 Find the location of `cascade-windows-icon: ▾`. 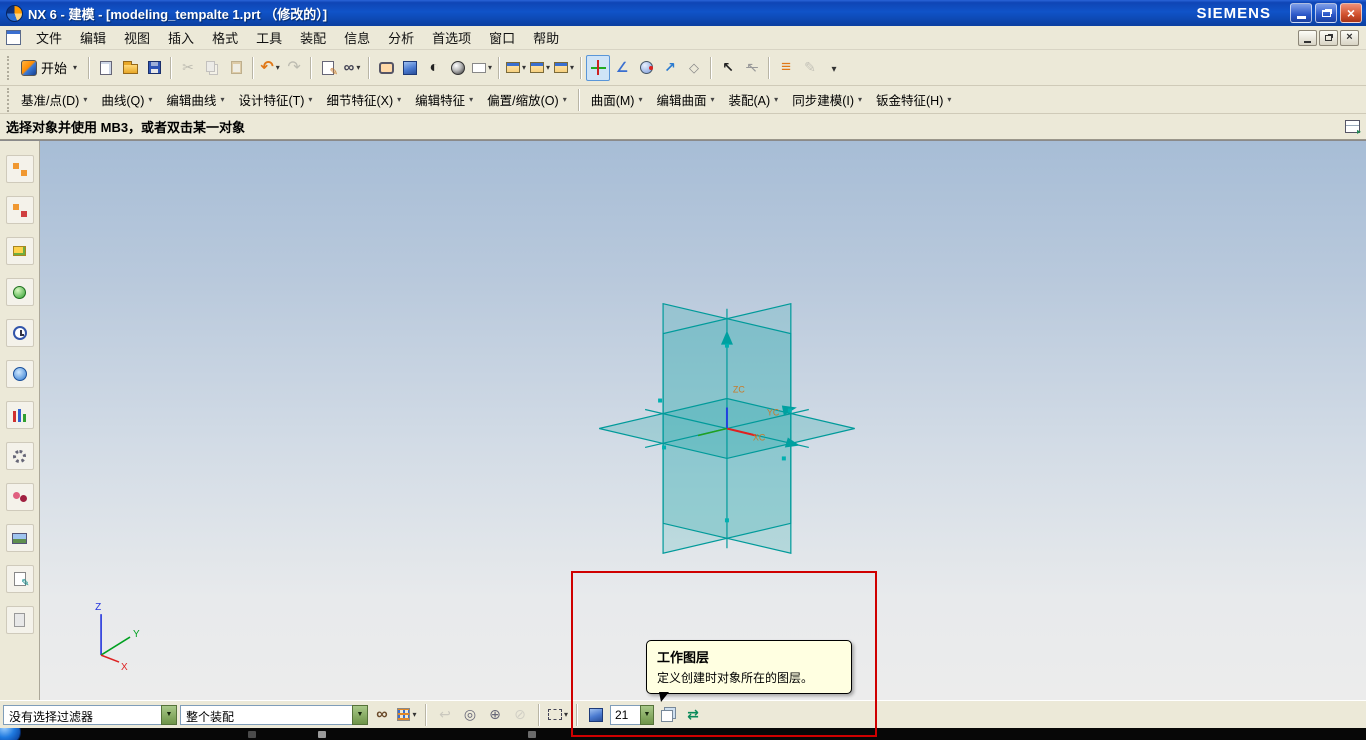

cascade-windows-icon: ▾ is located at coordinates (540, 68).